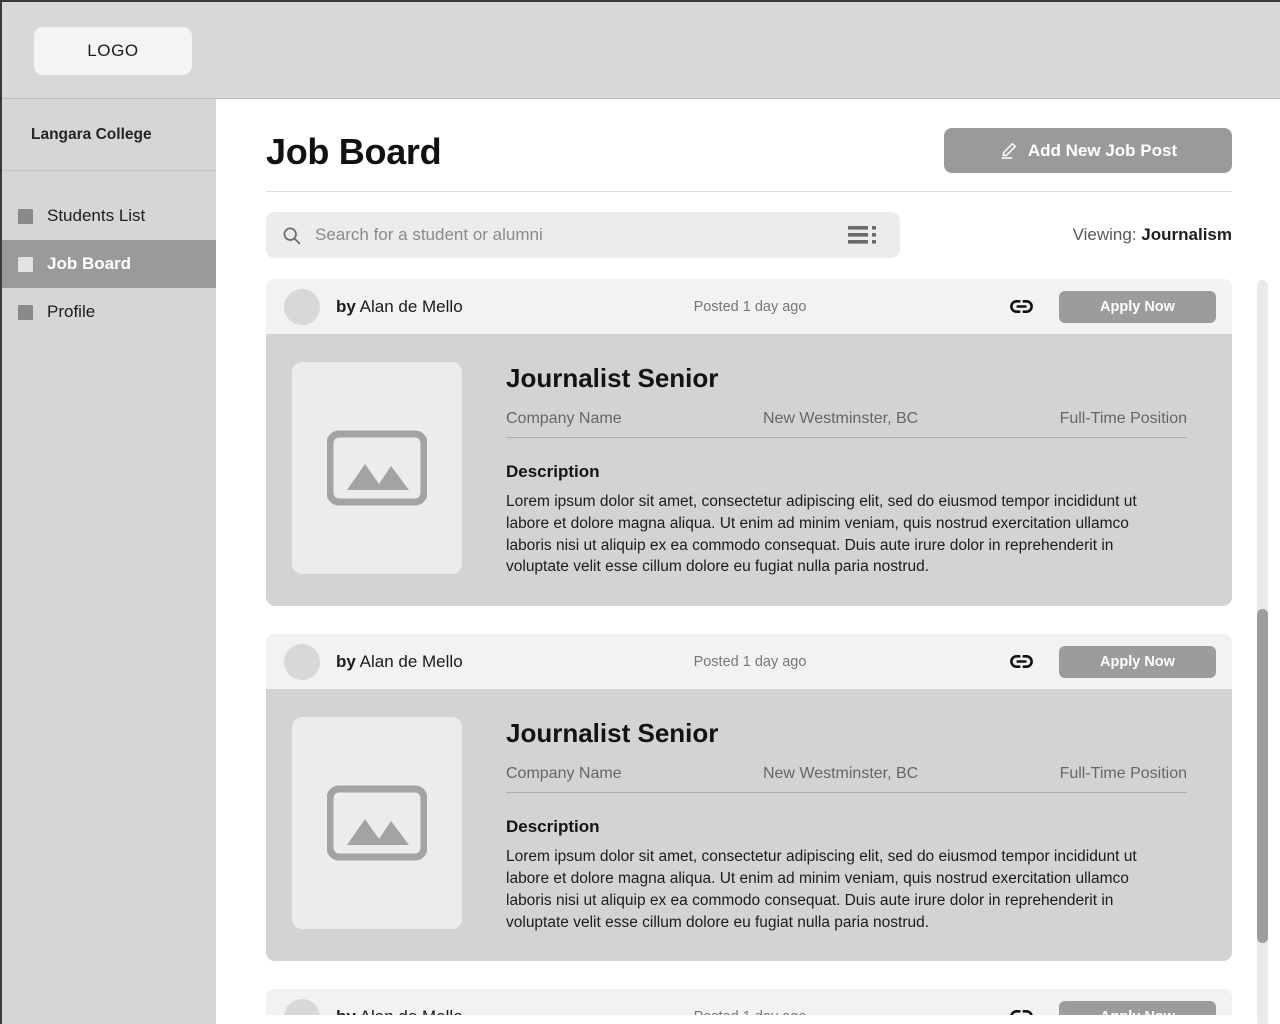 This screenshot has width=1280, height=1024. What do you see at coordinates (89, 263) in the screenshot?
I see `sidebar-item-label: Job Board` at bounding box center [89, 263].